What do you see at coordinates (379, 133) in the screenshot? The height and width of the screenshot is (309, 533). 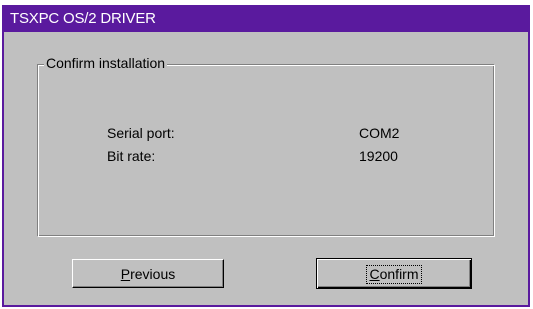 I see `serial-port-value: COM2` at bounding box center [379, 133].